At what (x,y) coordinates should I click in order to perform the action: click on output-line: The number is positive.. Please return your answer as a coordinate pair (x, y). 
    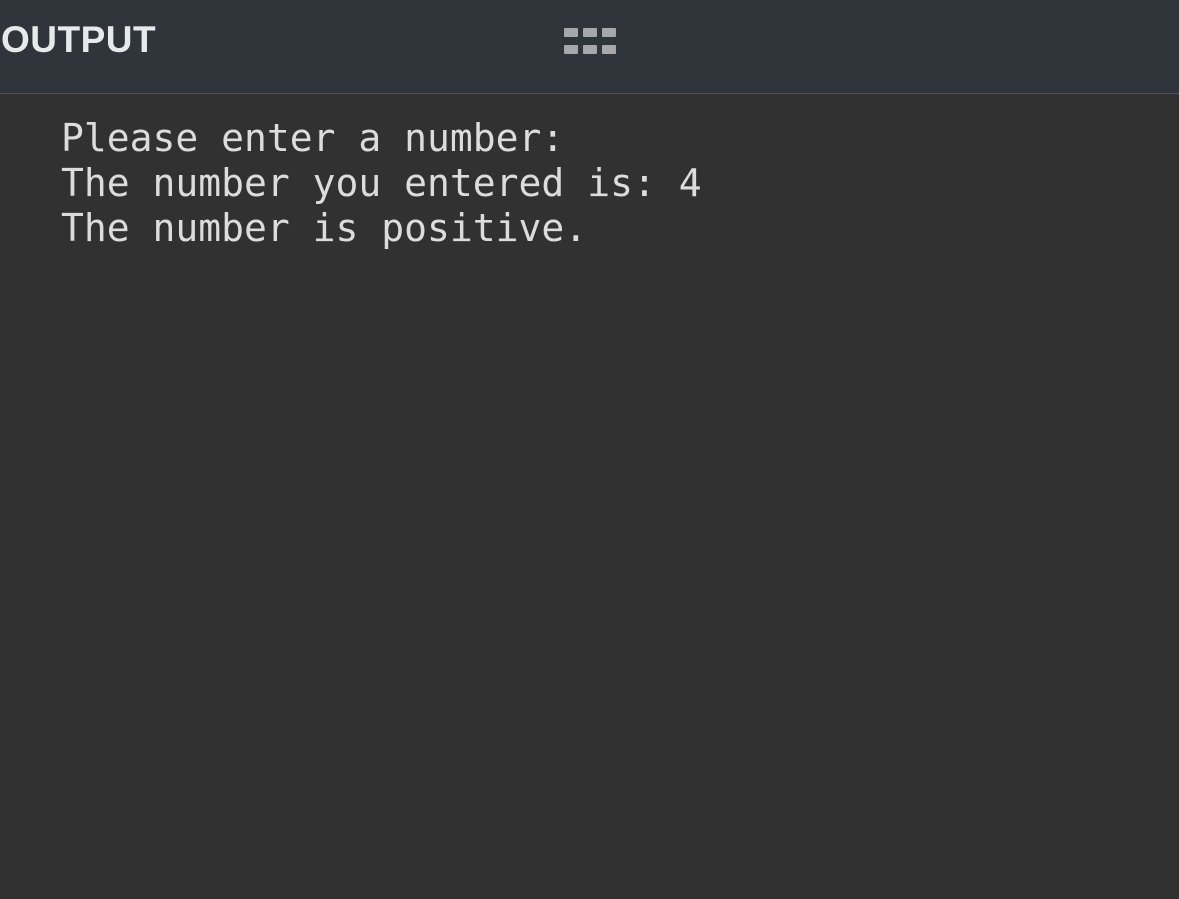
    Looking at the image, I should click on (324, 228).